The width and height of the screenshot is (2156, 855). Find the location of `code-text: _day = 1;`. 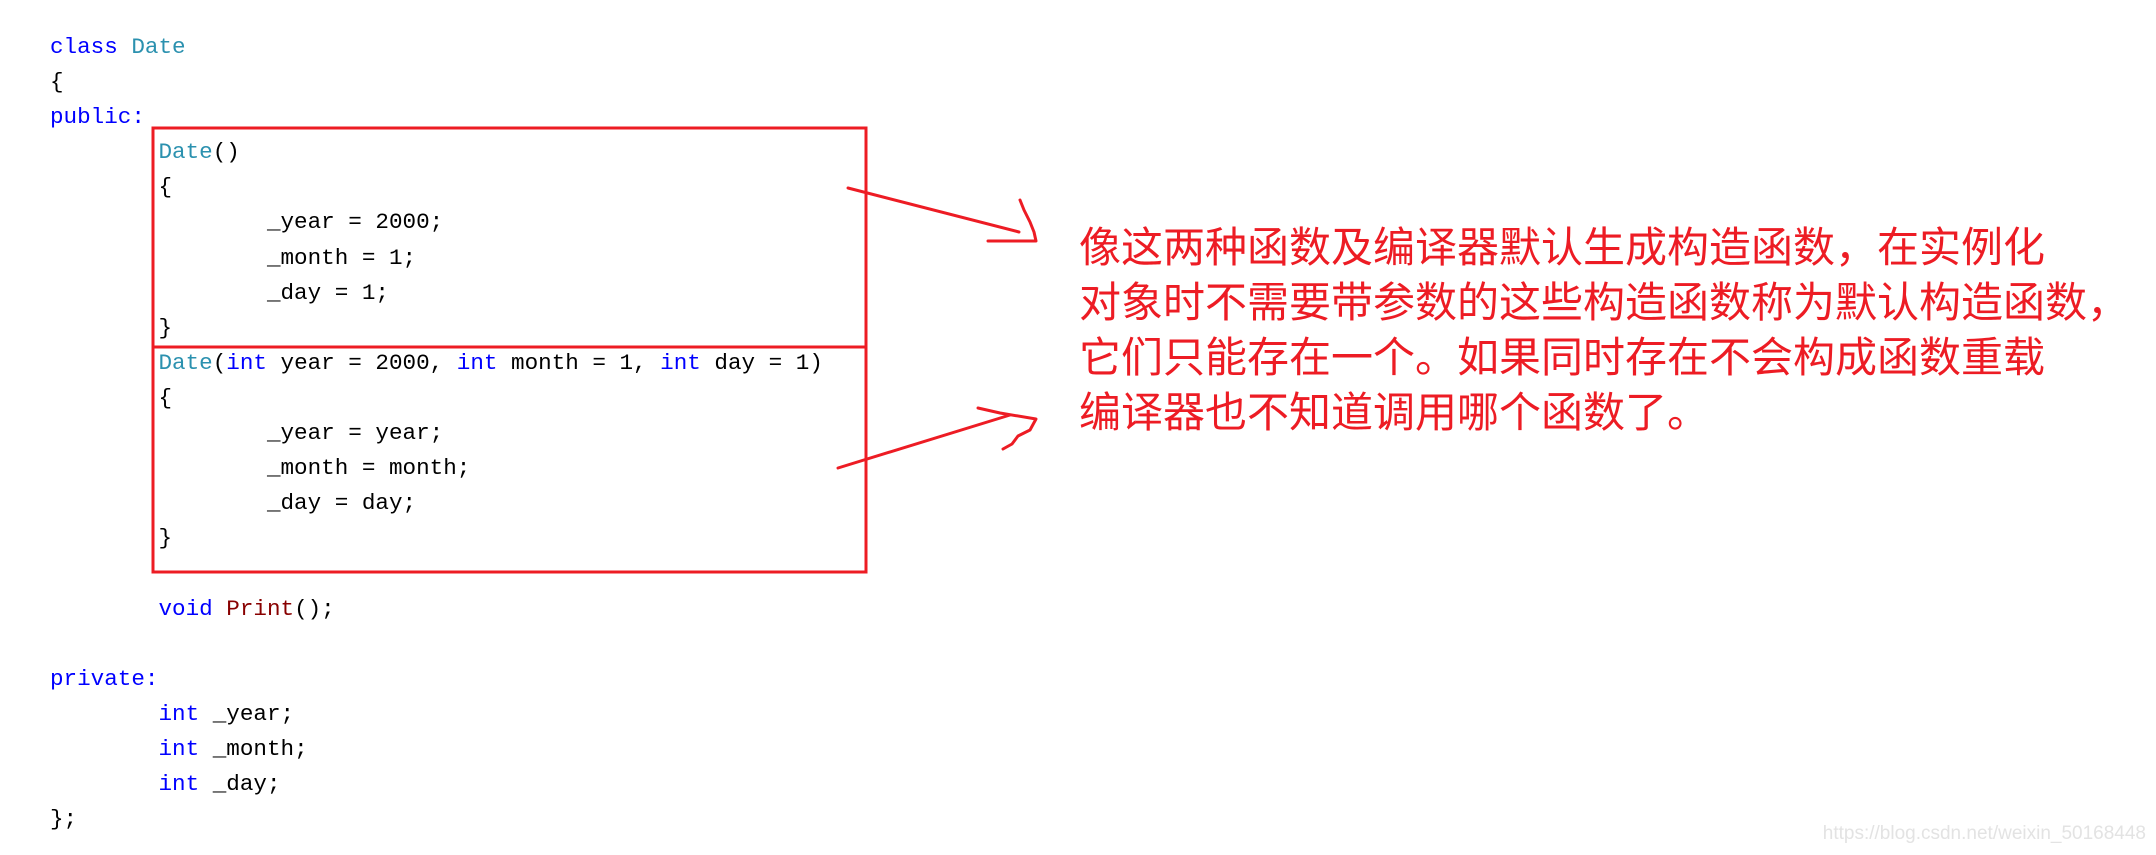

code-text: _day = 1; is located at coordinates (327, 292).